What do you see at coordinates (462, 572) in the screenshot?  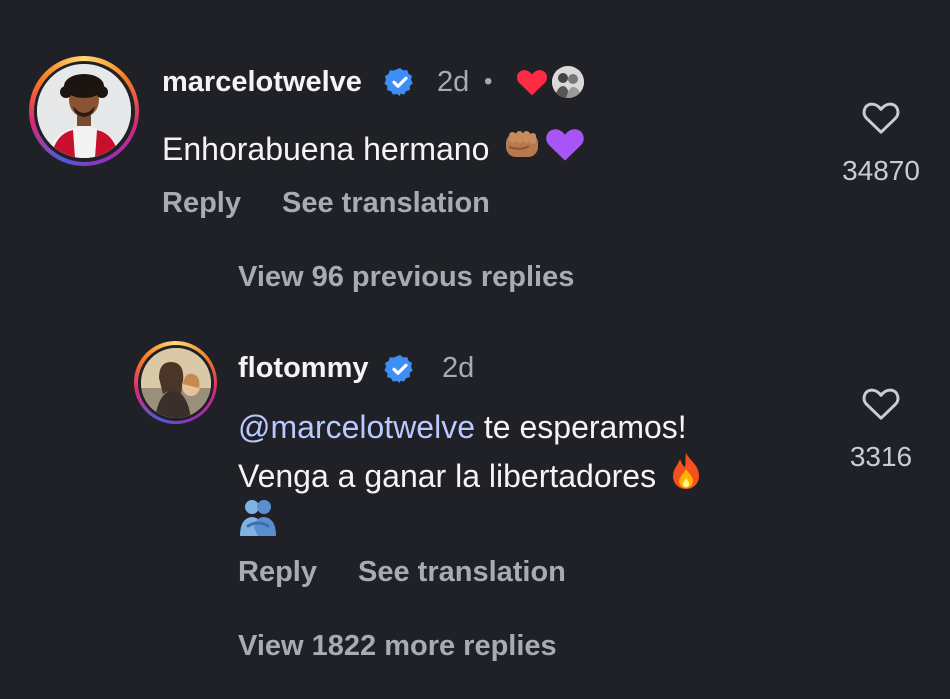 I see `reply-see-translation-button: See translation` at bounding box center [462, 572].